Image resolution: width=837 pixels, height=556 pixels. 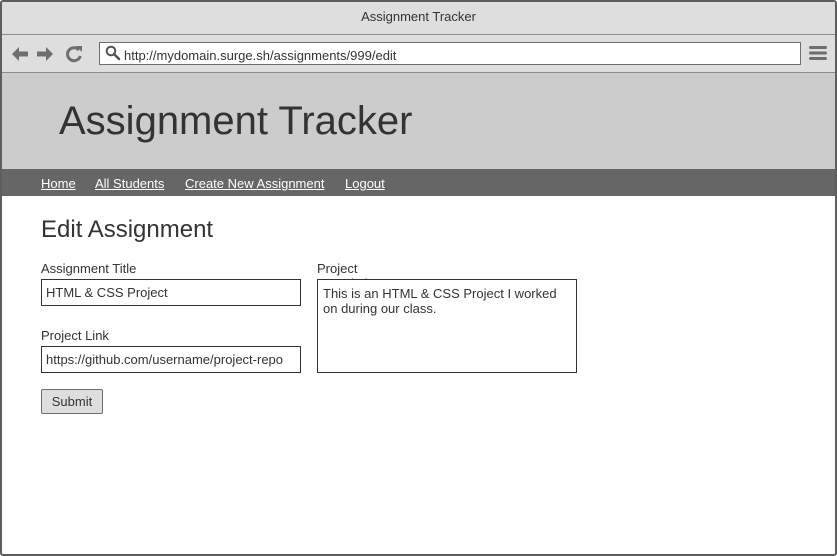 I want to click on hamburger-menu-icon, so click(x=818, y=53).